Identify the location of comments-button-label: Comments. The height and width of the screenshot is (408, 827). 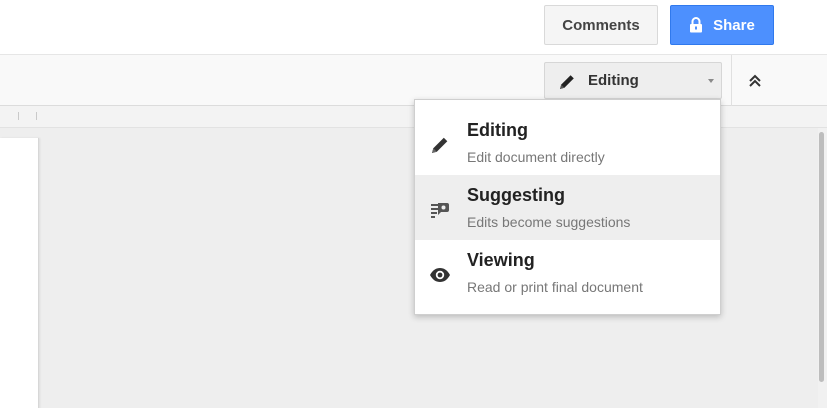
(601, 25).